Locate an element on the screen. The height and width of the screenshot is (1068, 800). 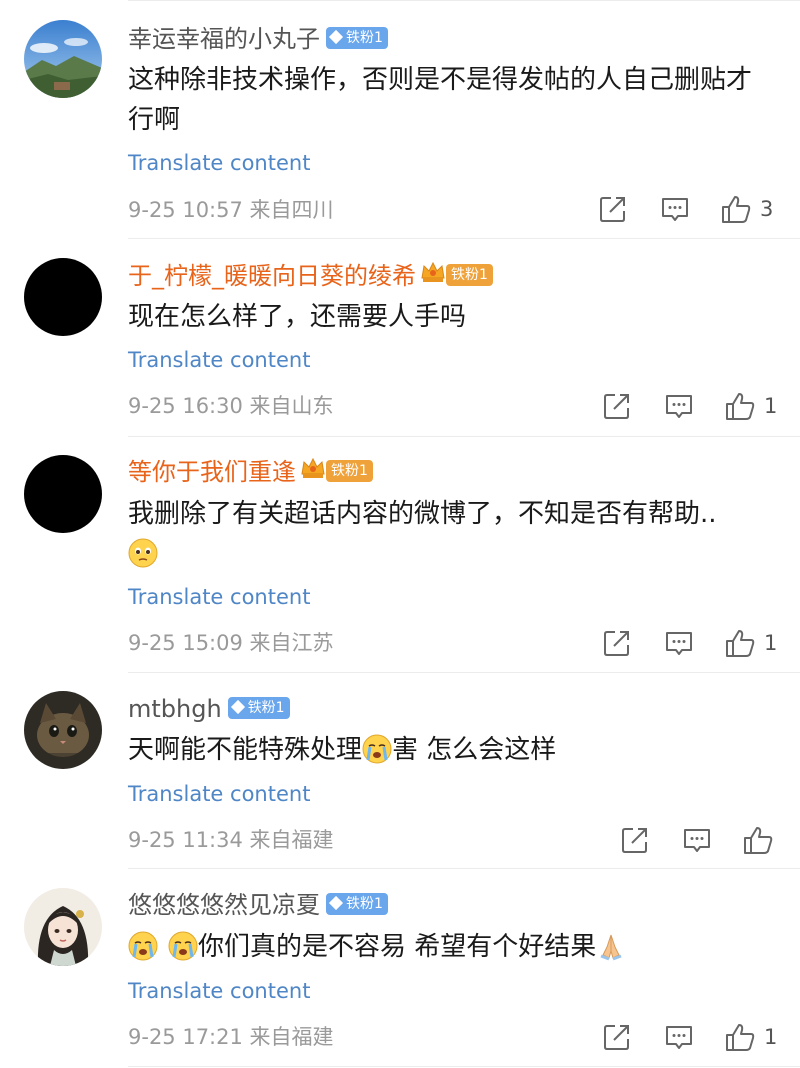
comment-text: 你们真的是不容易 希望有个好结果 is located at coordinates (448, 947).